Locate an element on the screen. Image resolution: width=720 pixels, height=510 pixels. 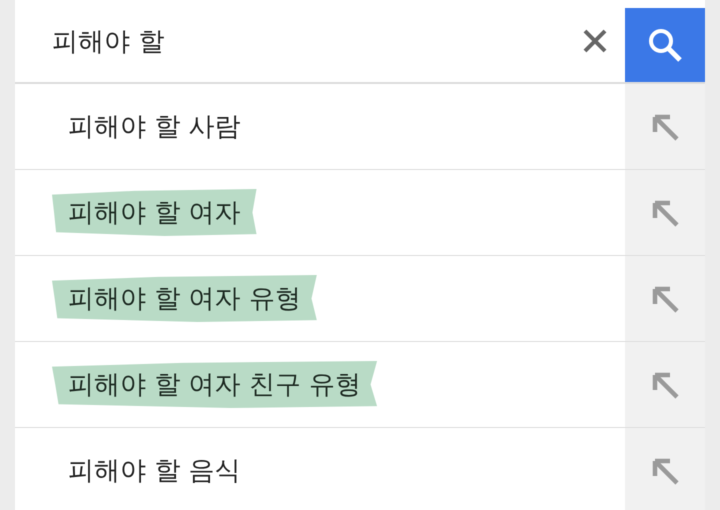
suggestion-link: 피해야 할 사람 is located at coordinates (154, 126).